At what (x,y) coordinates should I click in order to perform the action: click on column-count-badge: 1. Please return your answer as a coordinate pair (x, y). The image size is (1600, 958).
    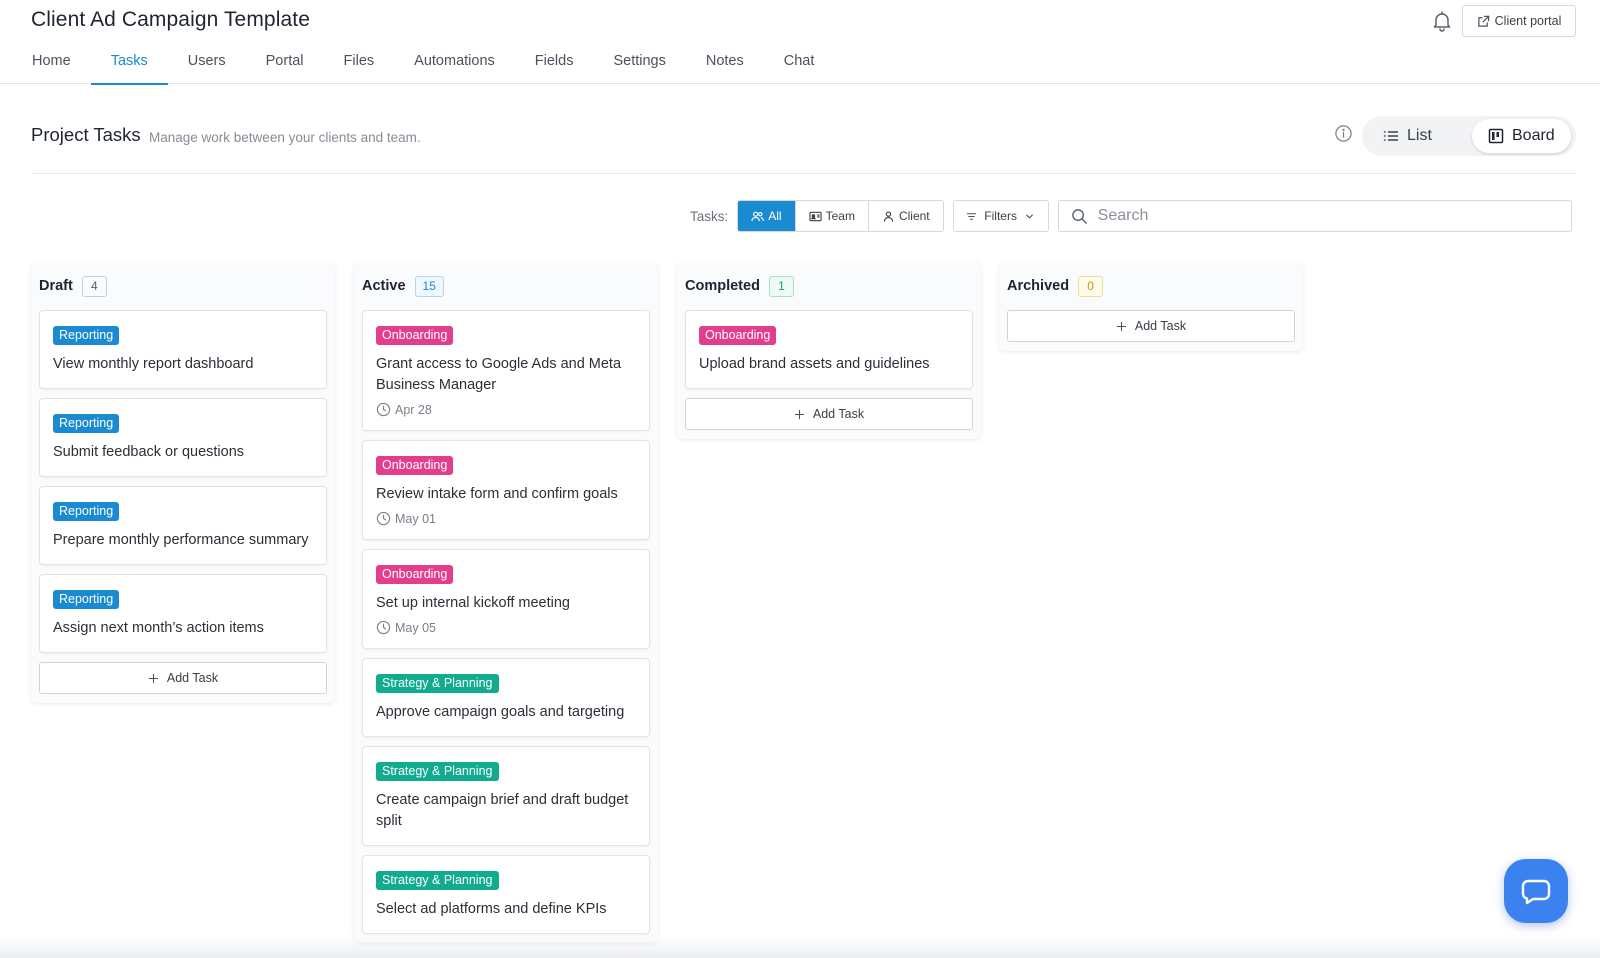
    Looking at the image, I should click on (781, 286).